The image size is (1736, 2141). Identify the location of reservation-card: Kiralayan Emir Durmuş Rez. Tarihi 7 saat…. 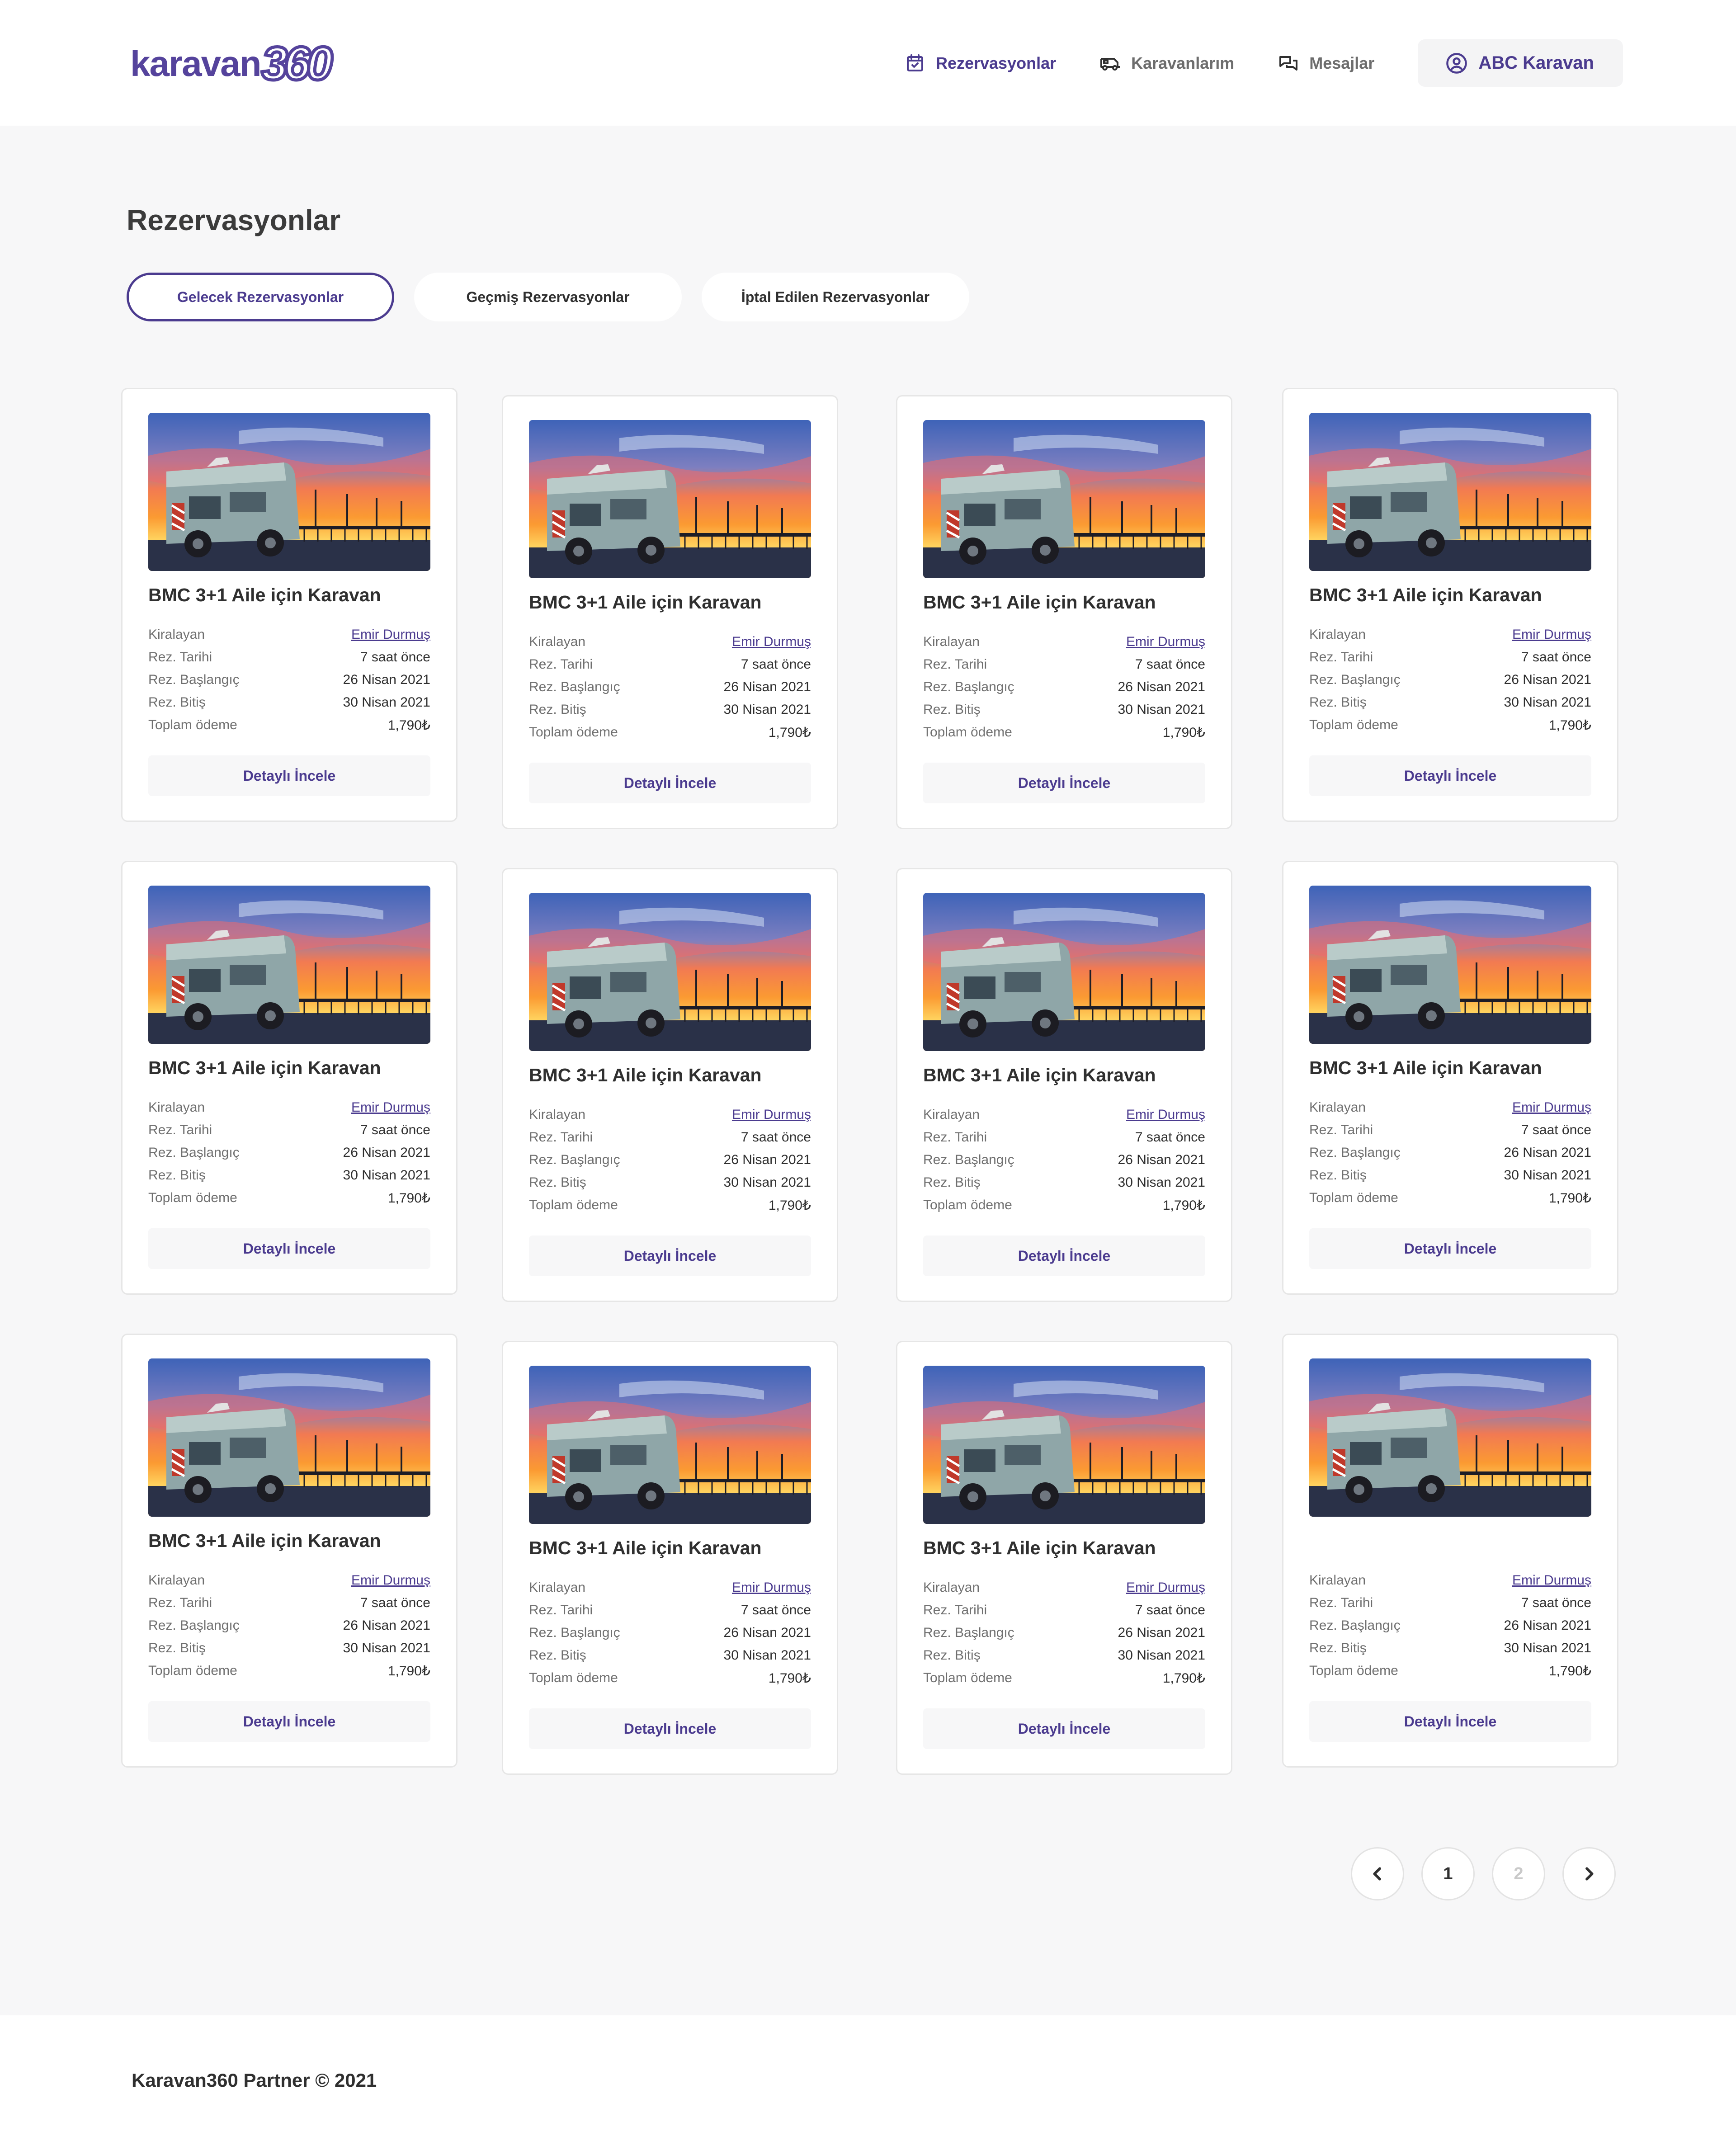
(1450, 1551).